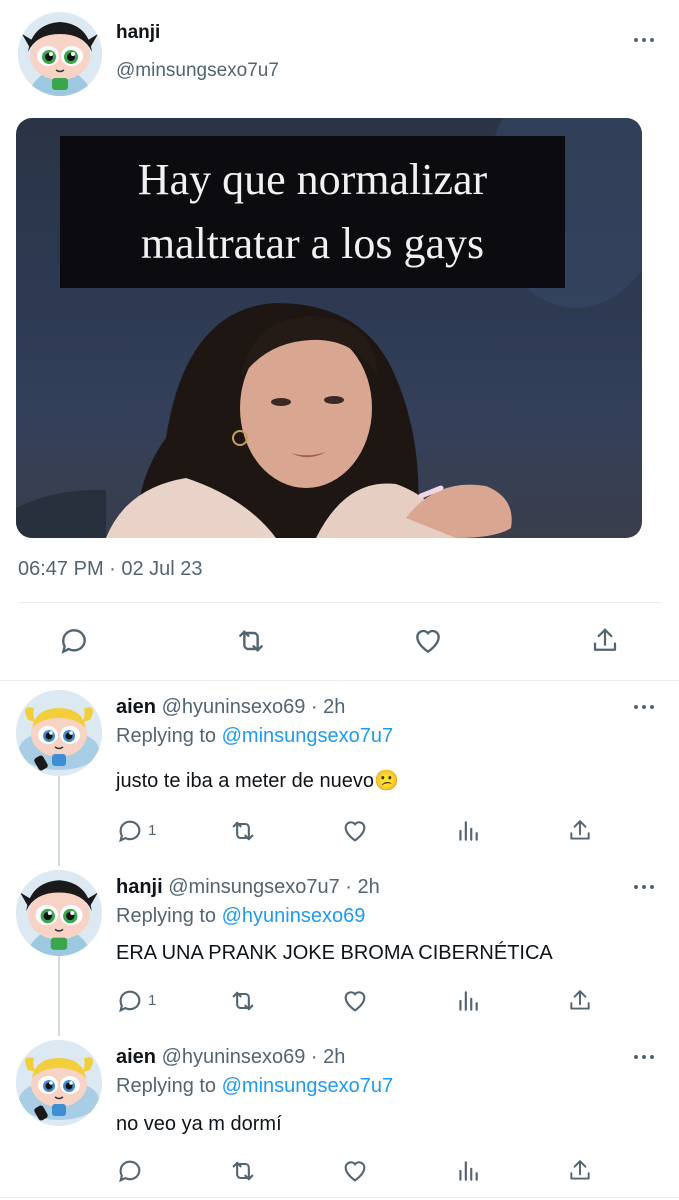 This screenshot has width=679, height=1200. Describe the element at coordinates (312, 243) in the screenshot. I see `image-caption-line-2: maltratar a los gays` at that location.